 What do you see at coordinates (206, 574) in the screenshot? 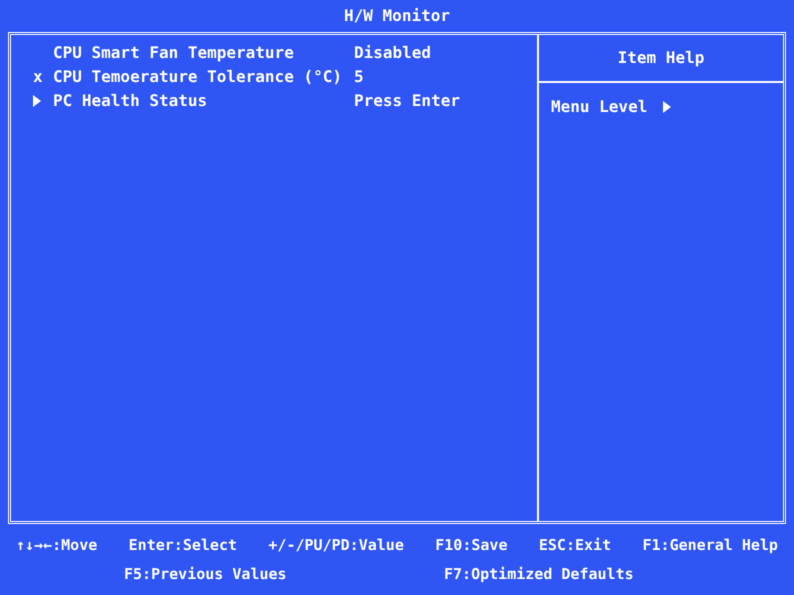
I see `key-hint: F5:Previous Values` at bounding box center [206, 574].